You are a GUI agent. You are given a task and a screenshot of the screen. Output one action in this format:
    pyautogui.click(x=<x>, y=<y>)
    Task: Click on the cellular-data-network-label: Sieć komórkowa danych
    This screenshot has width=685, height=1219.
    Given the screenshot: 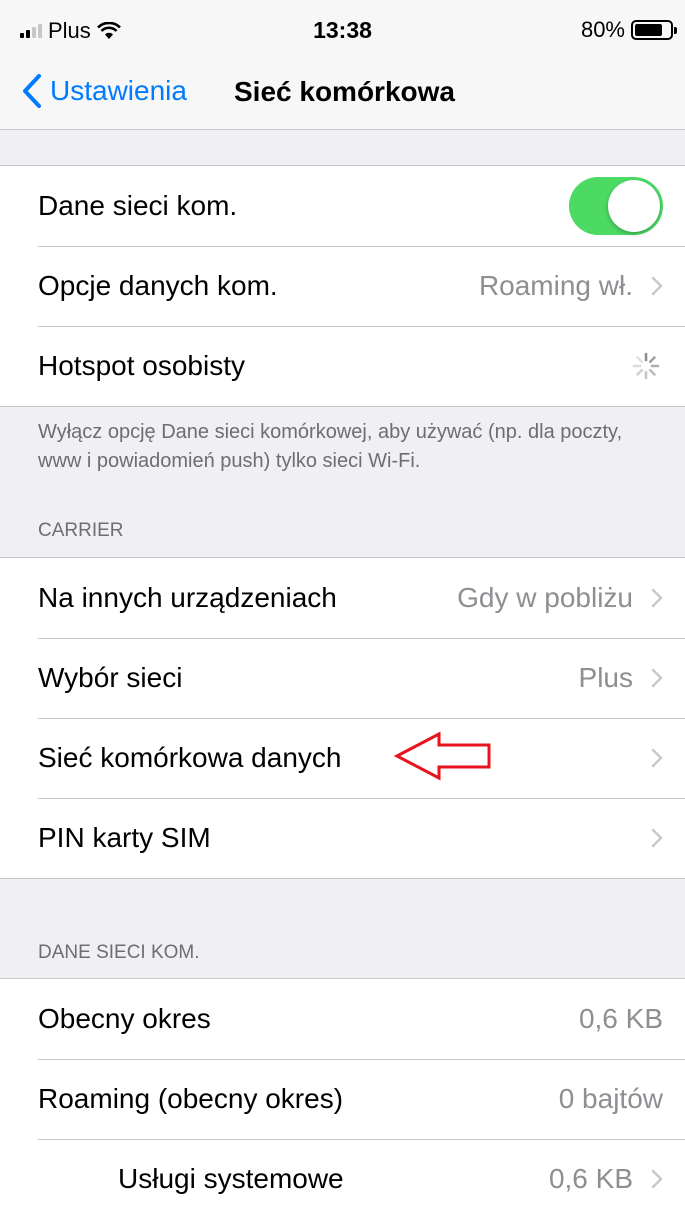 What is the action you would take?
    pyautogui.click(x=190, y=757)
    